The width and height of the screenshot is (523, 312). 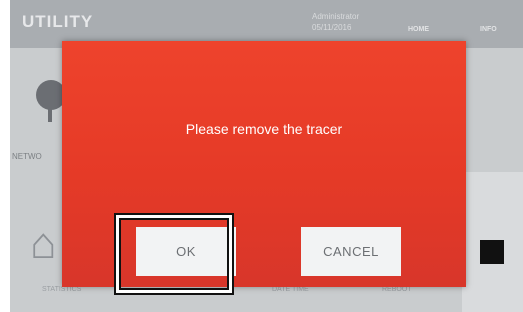 I want to click on dialog-message: Please remove the tracer, so click(x=264, y=129).